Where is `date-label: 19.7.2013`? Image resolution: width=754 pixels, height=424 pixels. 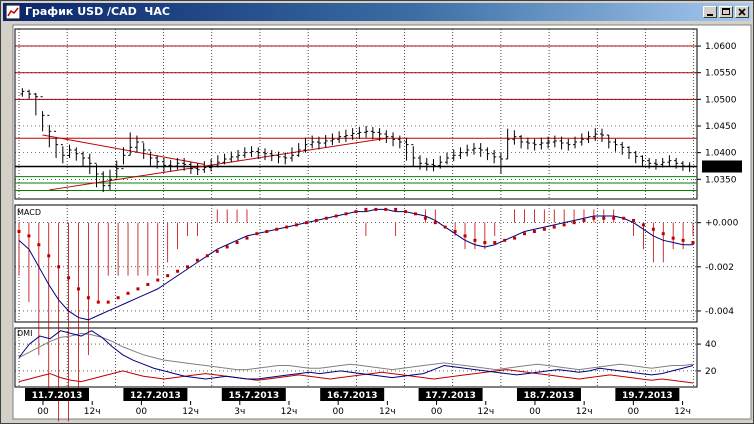
date-label: 19.7.2013 is located at coordinates (647, 396).